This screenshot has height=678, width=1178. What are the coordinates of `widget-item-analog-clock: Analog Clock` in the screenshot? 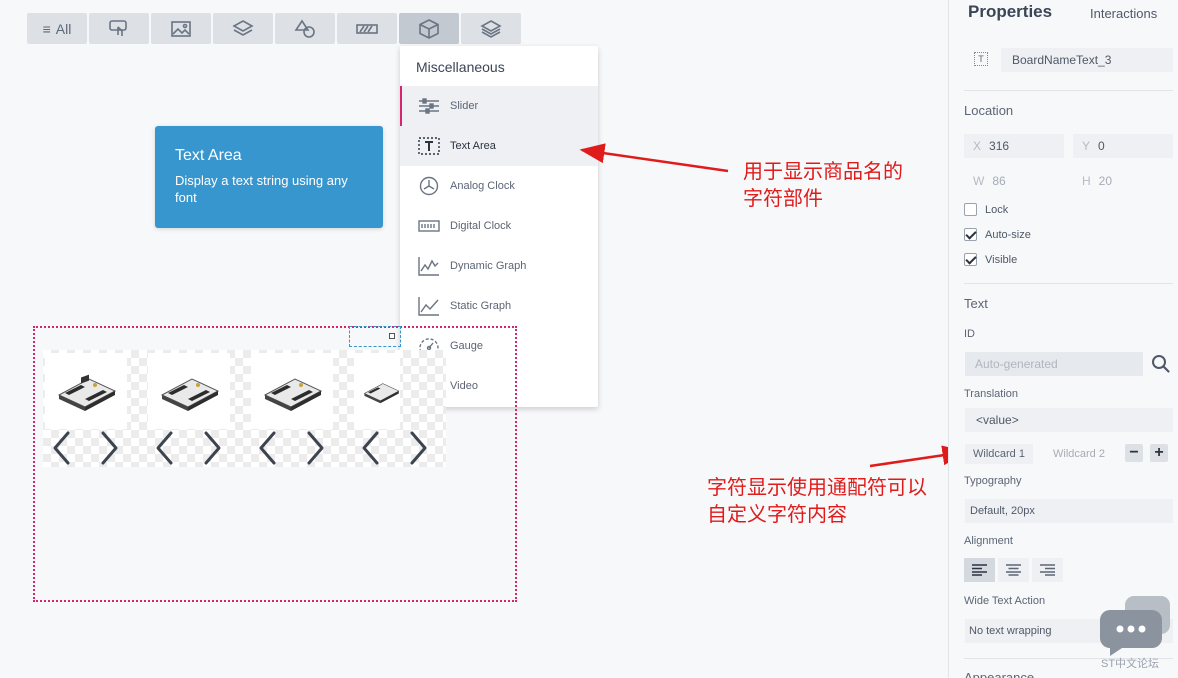 It's located at (499, 186).